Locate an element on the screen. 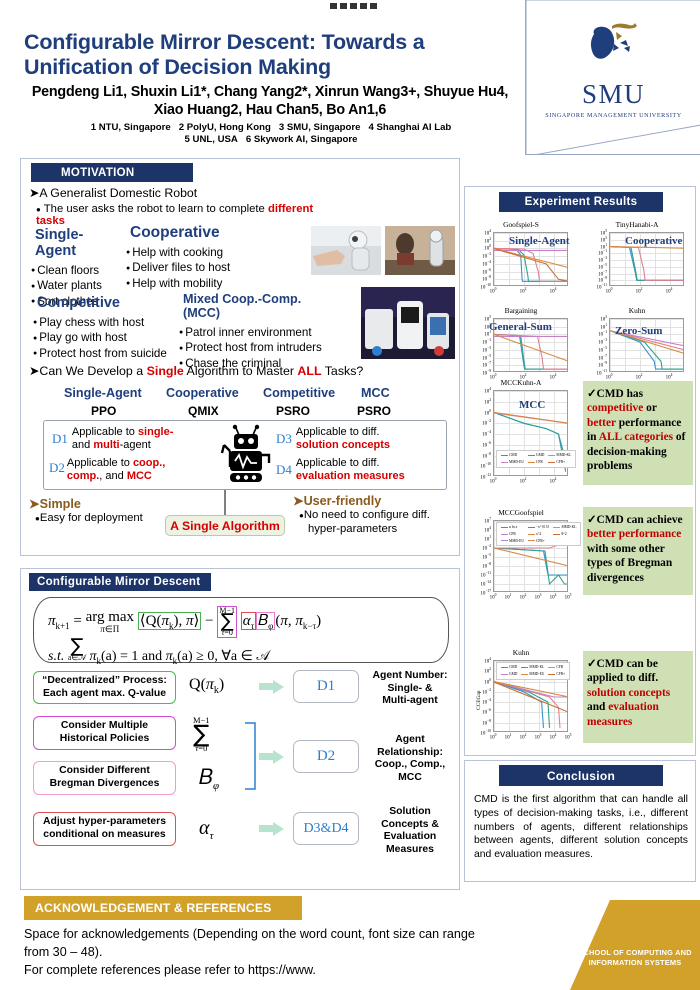 The image size is (700, 990). d4-line2: evaluation measures is located at coordinates (350, 476).